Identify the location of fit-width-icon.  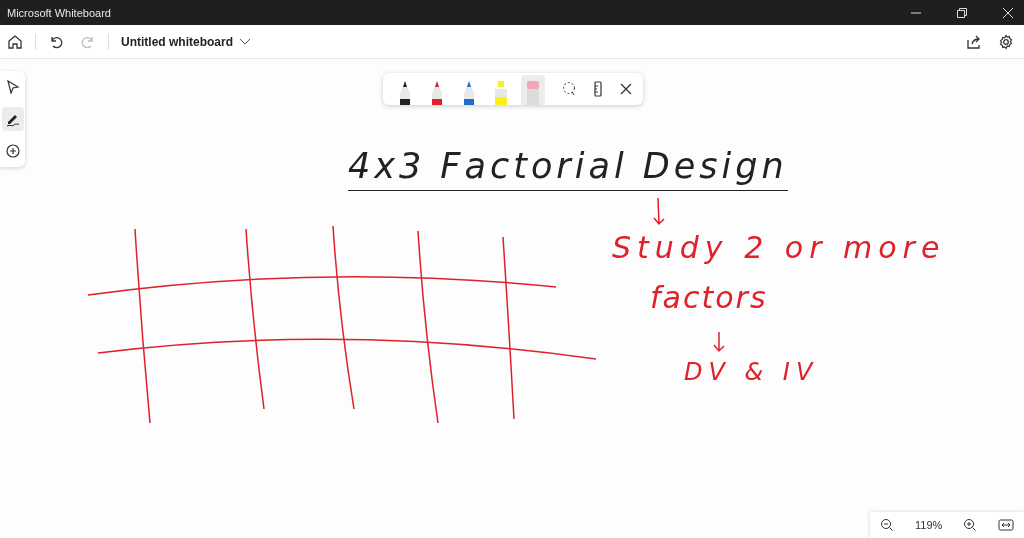
(1005, 525).